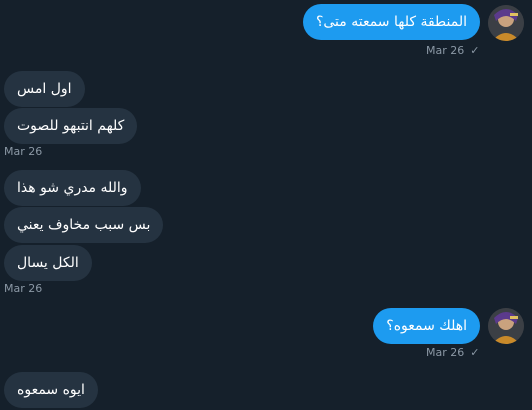  I want to click on message-bubble-incoming: بس سبب مخاوف يعني, so click(84, 225).